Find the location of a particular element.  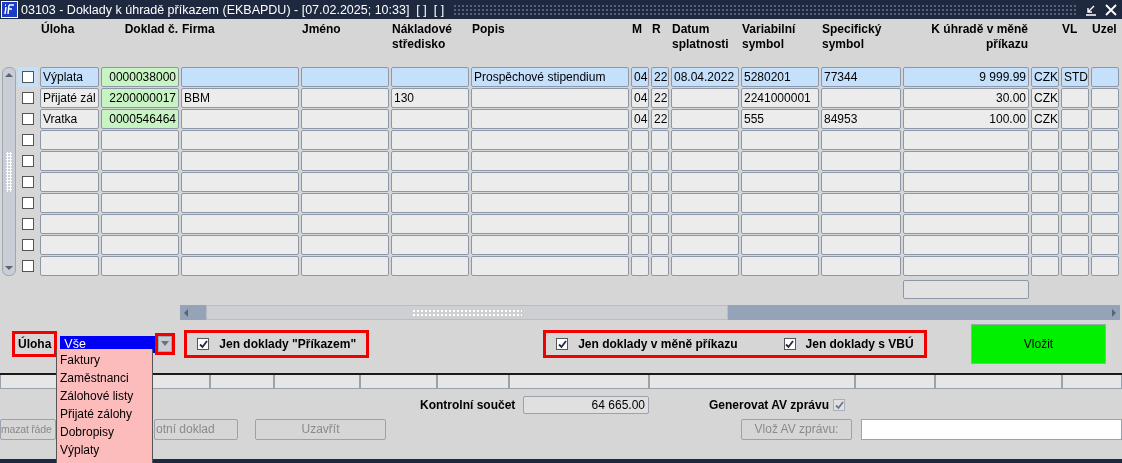

av-message-field is located at coordinates (991, 429).